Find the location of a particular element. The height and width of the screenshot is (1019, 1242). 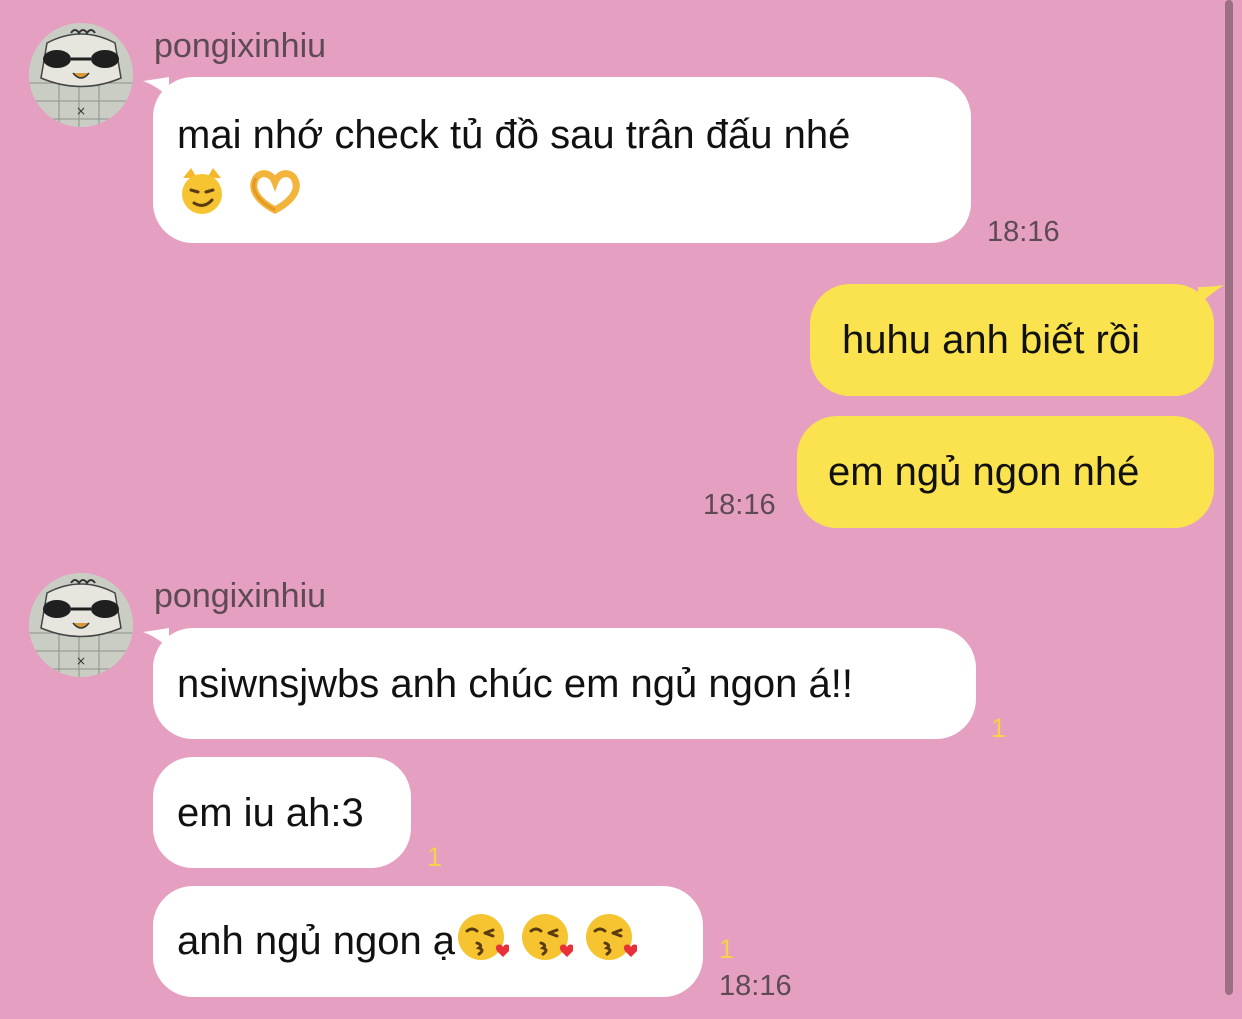

outgoing-message-bubble: huhu anh biết rồi is located at coordinates (1012, 340).